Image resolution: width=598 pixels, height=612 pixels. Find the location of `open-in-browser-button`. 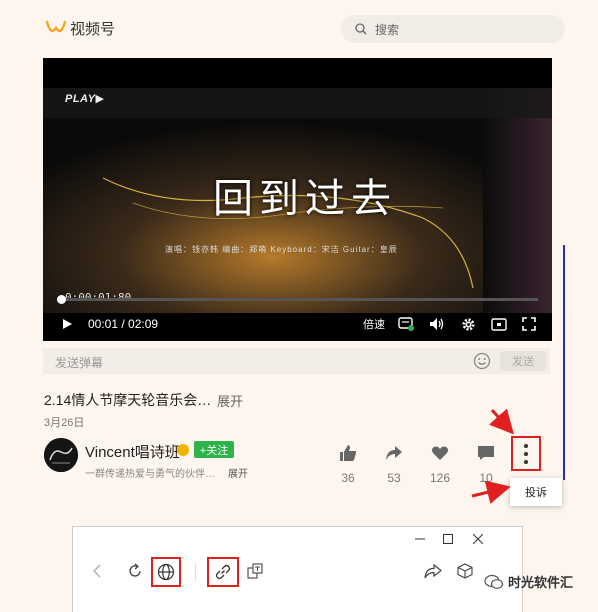

open-in-browser-button is located at coordinates (166, 572).